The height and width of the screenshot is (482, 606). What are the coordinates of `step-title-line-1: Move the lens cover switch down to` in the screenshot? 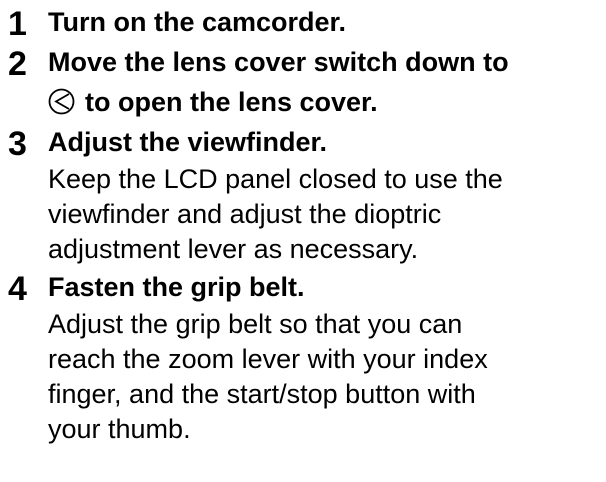 It's located at (278, 62).